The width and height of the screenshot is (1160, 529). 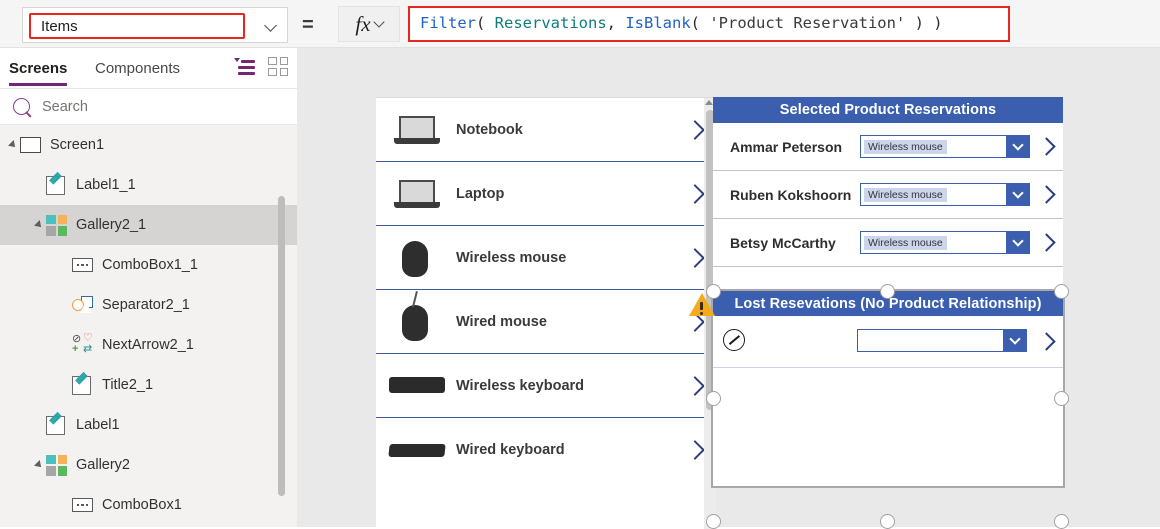 I want to click on property-selector: Items, so click(x=155, y=25).